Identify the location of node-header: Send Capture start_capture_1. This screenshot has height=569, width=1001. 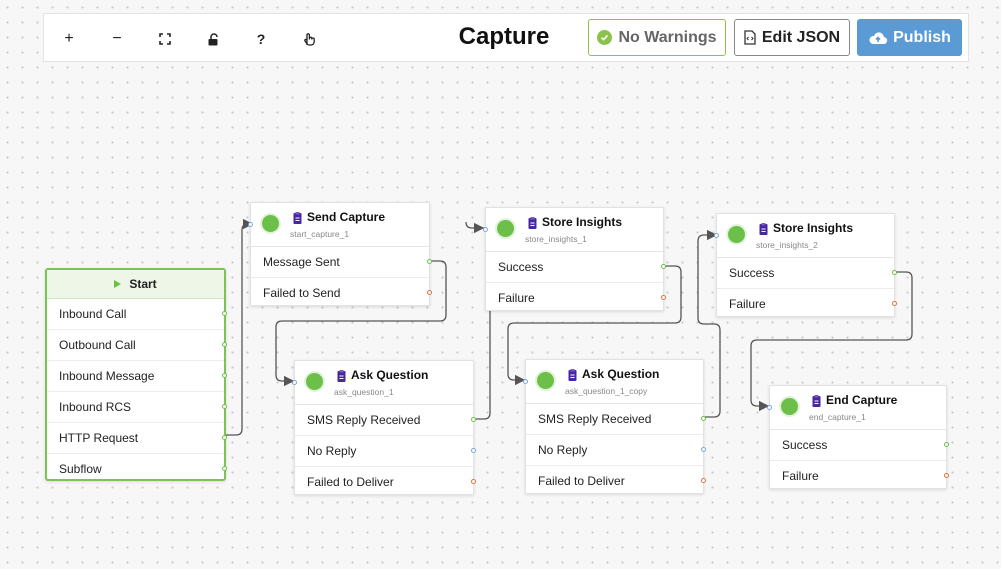
(340, 225).